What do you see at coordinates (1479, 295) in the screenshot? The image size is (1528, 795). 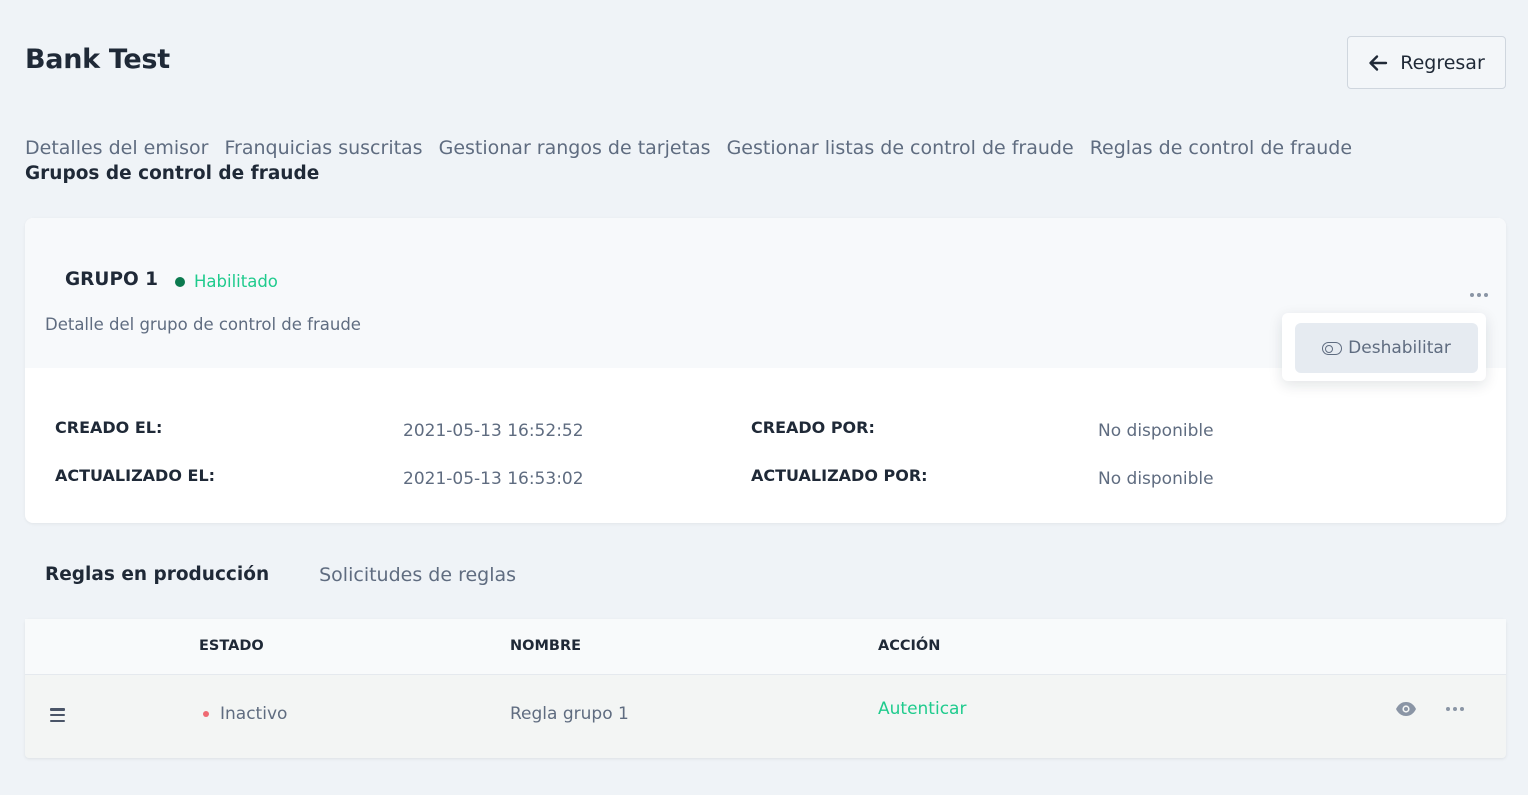 I see `more-horizontal-icon` at bounding box center [1479, 295].